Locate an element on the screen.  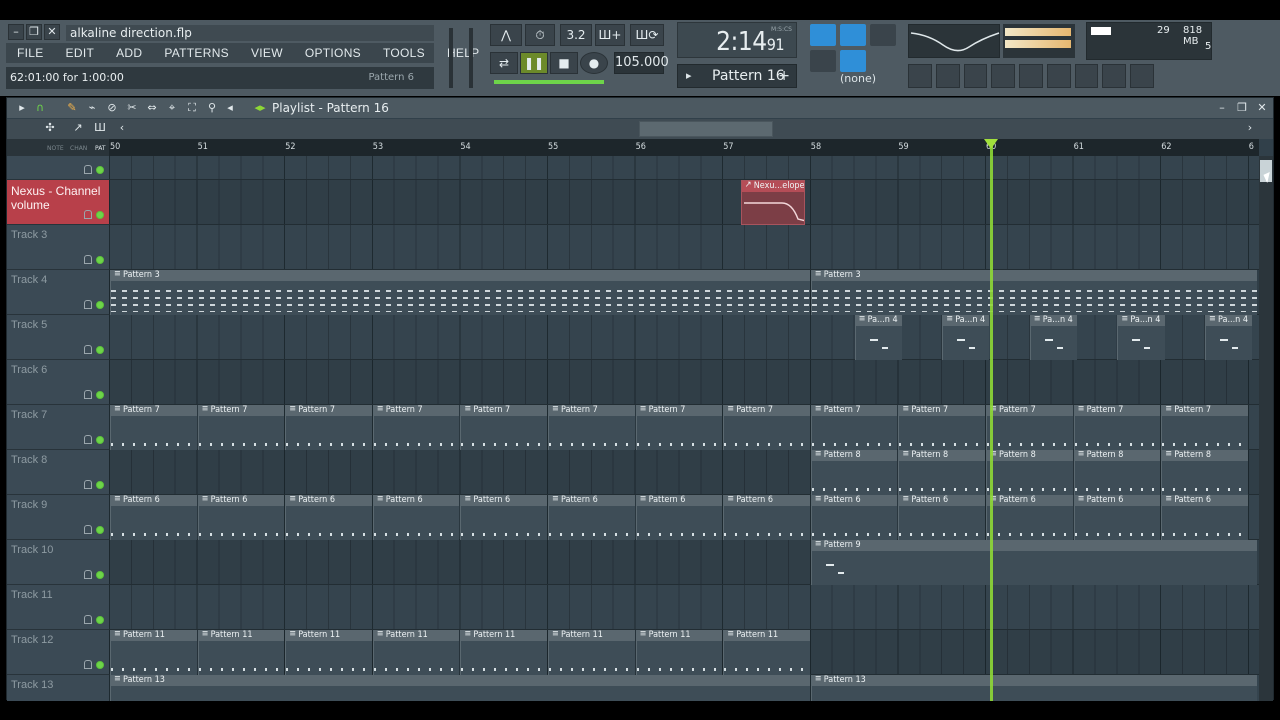
playhead-marker-icon is located at coordinates (991, 144).